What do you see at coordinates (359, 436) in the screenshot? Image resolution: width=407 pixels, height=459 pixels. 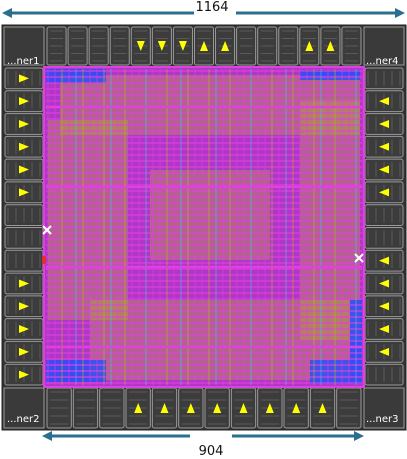 I see `bottom-dimension-arrow-right` at bounding box center [359, 436].